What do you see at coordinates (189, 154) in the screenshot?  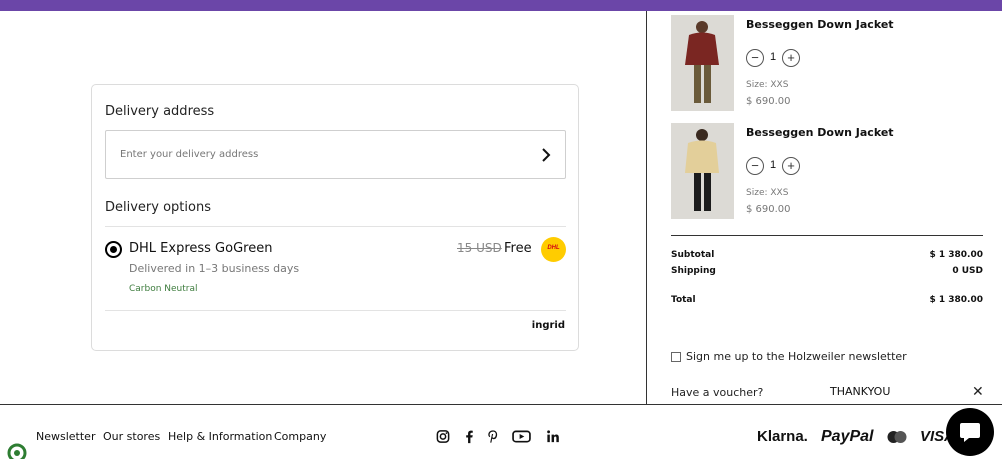 I see `address-placeholder: Enter your delivery address` at bounding box center [189, 154].